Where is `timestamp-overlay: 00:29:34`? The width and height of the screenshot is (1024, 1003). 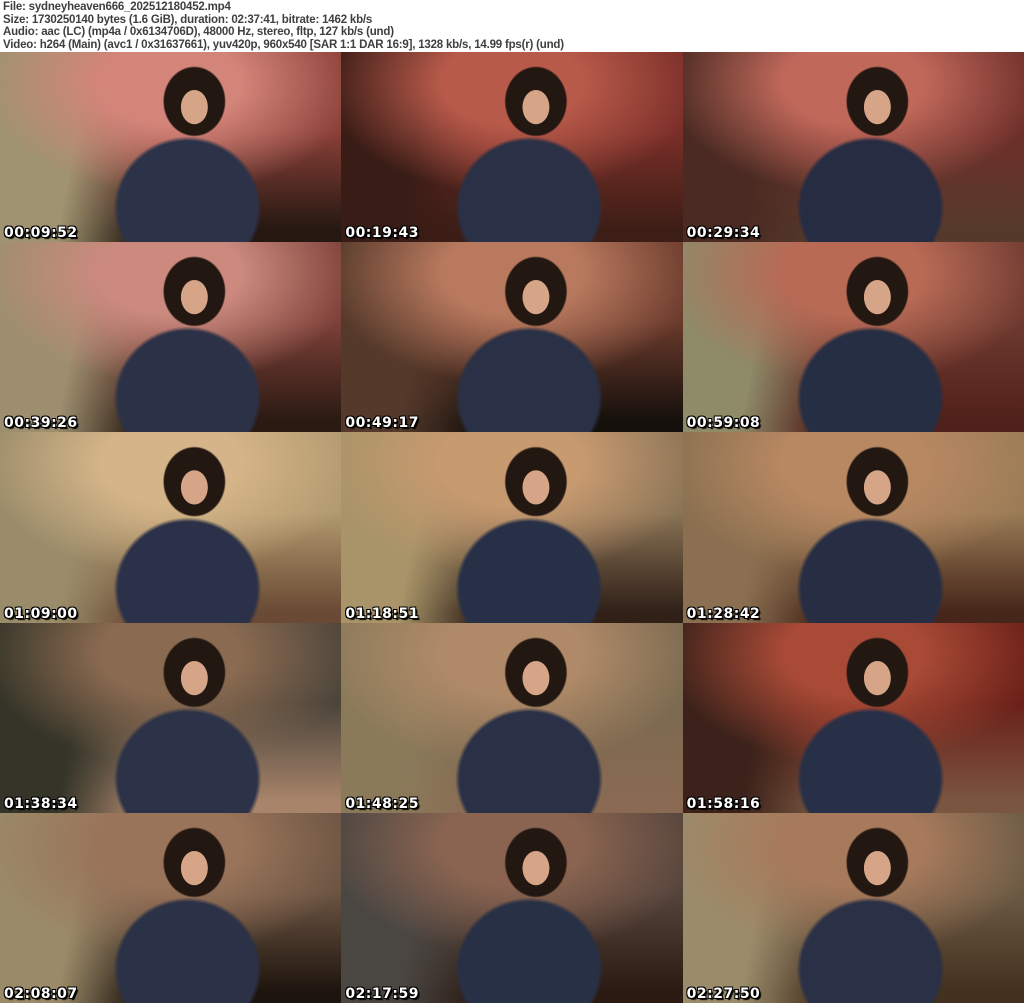 timestamp-overlay: 00:29:34 is located at coordinates (723, 233).